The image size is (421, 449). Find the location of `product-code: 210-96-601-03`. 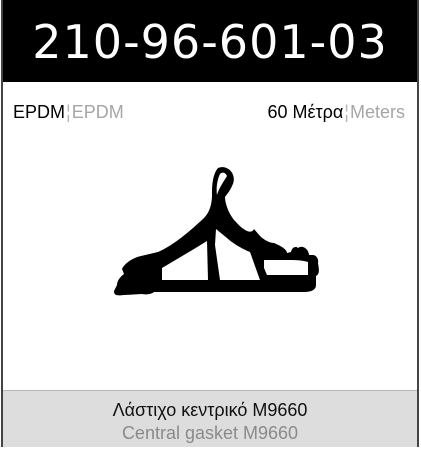

product-code: 210-96-601-03 is located at coordinates (210, 42).